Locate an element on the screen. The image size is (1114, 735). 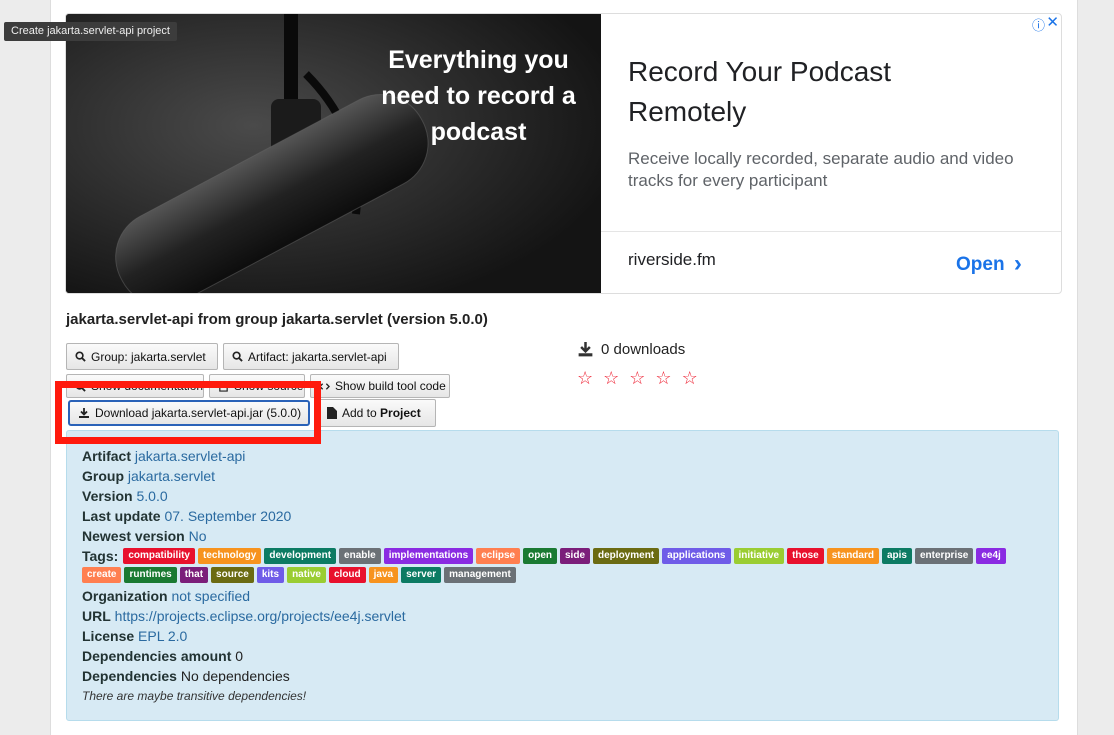
tag-badge: create is located at coordinates (102, 575).